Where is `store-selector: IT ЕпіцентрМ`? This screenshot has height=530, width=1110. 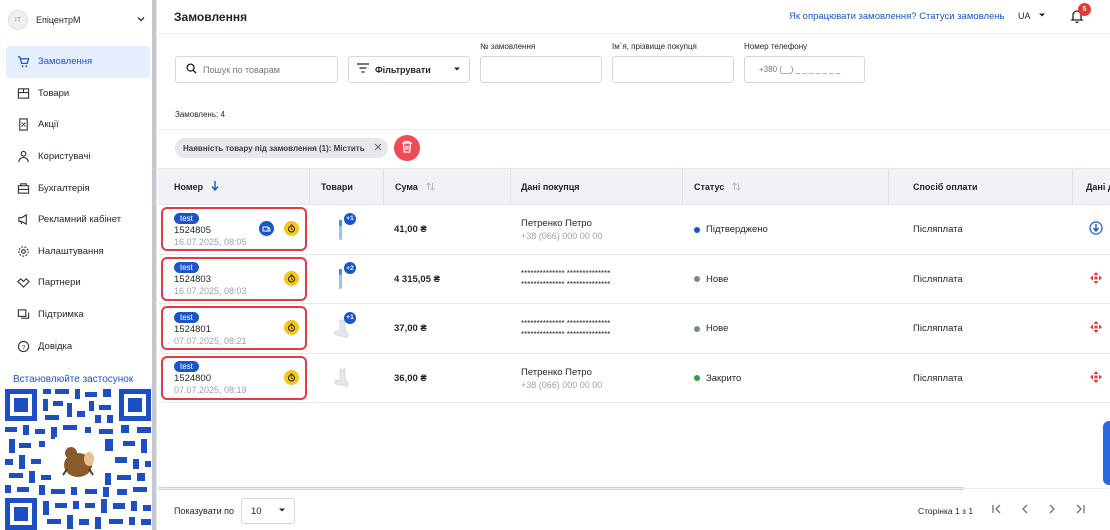 store-selector: IT ЕпіцентрМ is located at coordinates (78, 20).